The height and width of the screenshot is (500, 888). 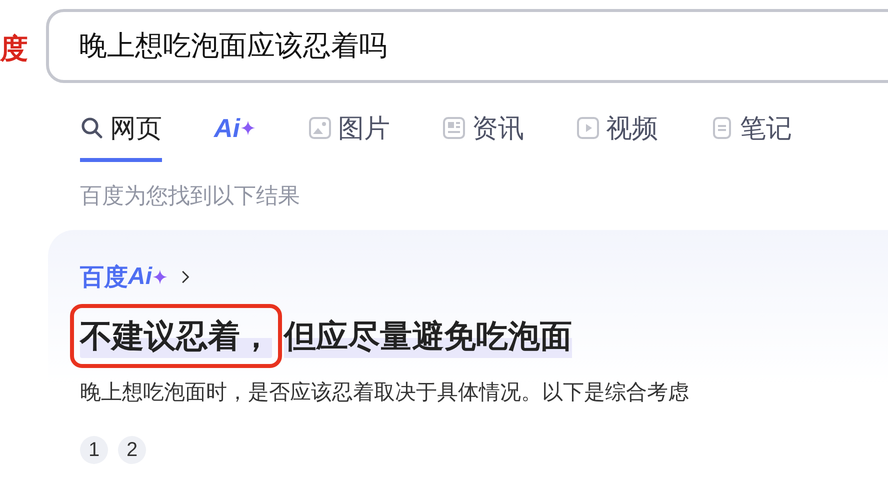 I want to click on tab: Ai, so click(x=235, y=133).